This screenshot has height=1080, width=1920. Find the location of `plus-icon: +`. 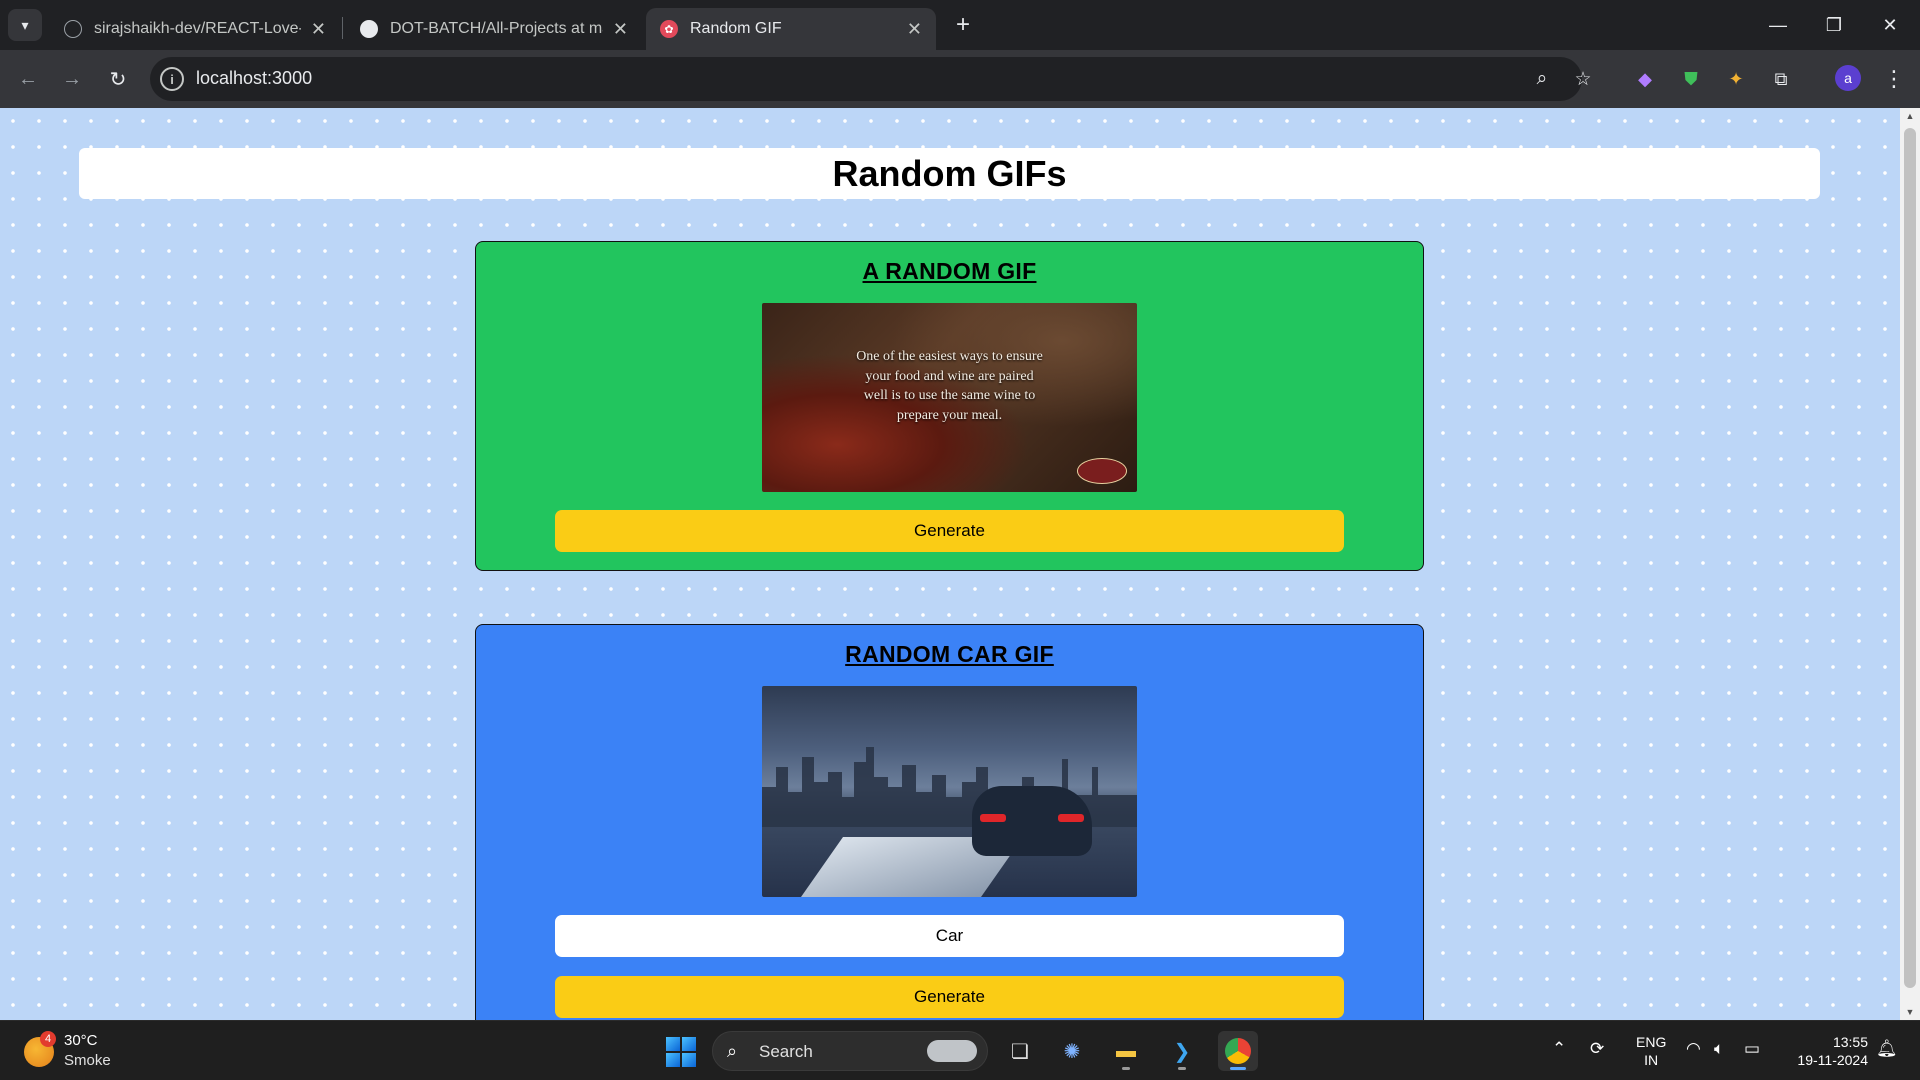

plus-icon: + is located at coordinates (962, 24).